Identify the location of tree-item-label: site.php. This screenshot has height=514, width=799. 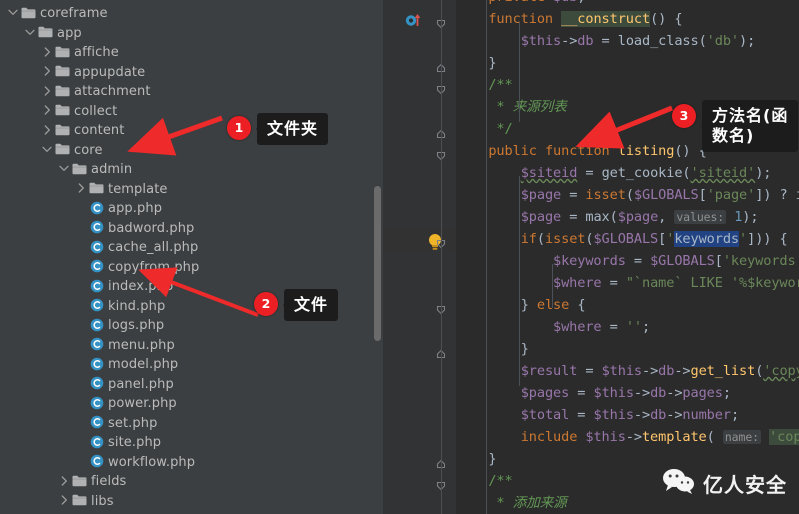
(135, 442).